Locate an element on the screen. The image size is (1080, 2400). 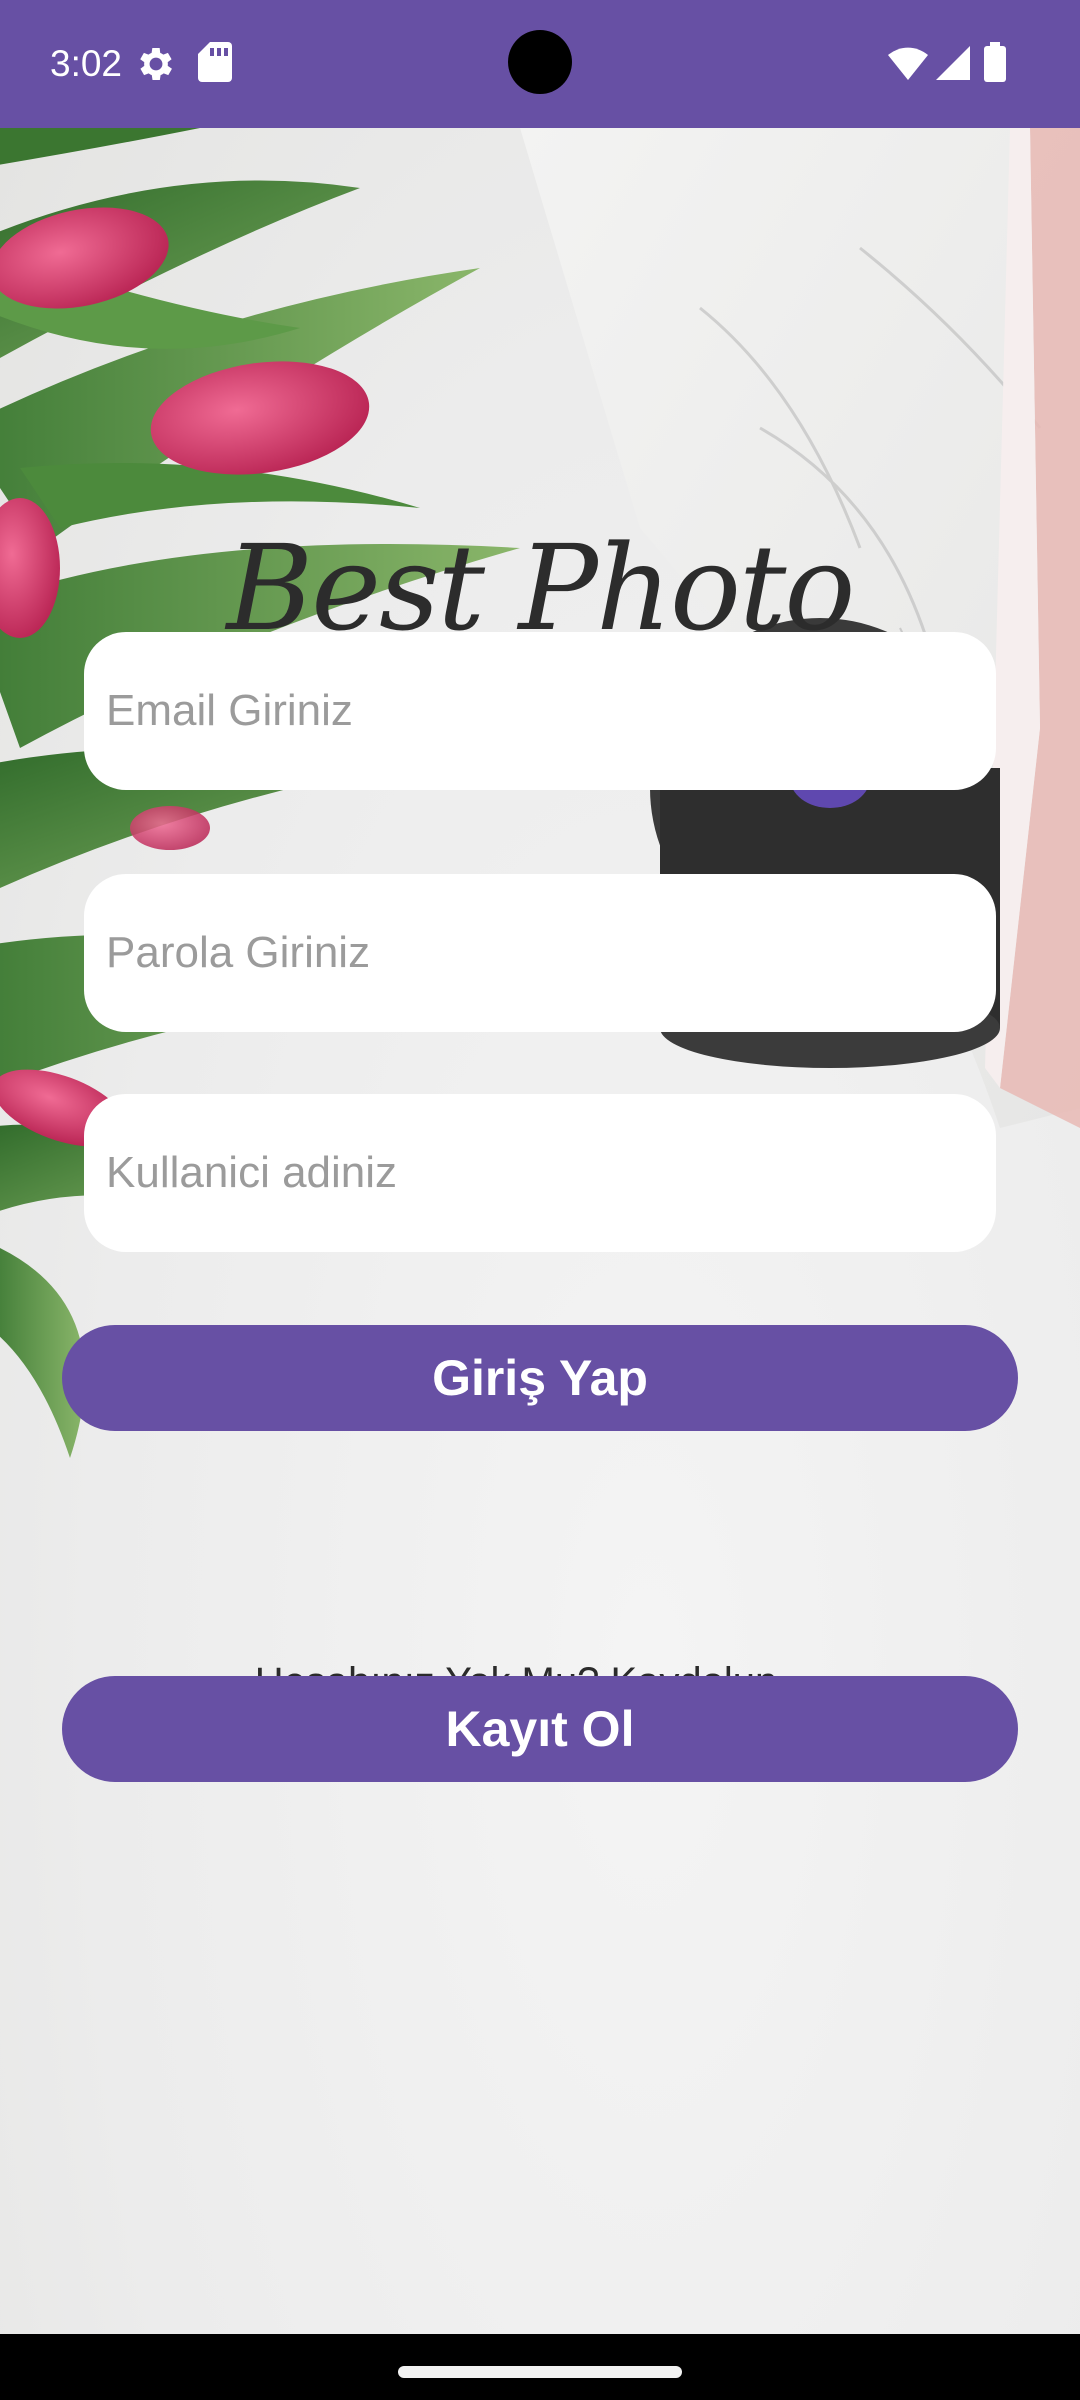
sd-card-icon is located at coordinates (215, 64).